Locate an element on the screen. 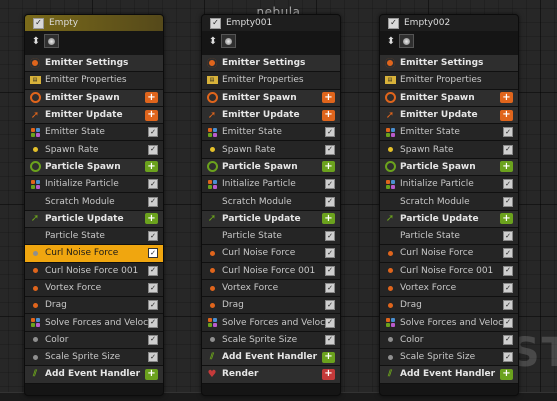 The width and height of the screenshot is (557, 401). emitter-header: ✓ Empty002 is located at coordinates (449, 23).